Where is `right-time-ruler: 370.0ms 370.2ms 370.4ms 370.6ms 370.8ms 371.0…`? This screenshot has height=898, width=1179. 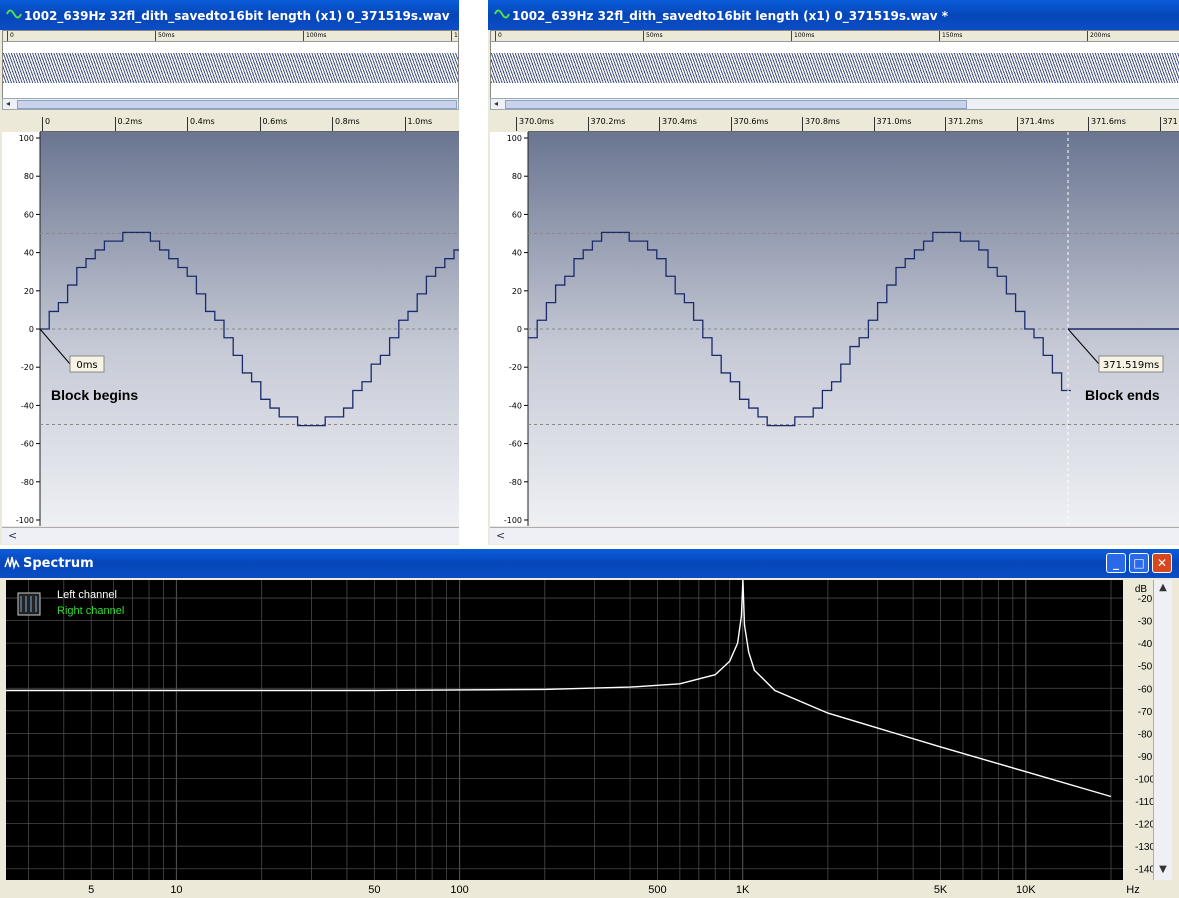 right-time-ruler: 370.0ms 370.2ms 370.4ms 370.6ms 370.8ms 371.0… is located at coordinates (847, 123).